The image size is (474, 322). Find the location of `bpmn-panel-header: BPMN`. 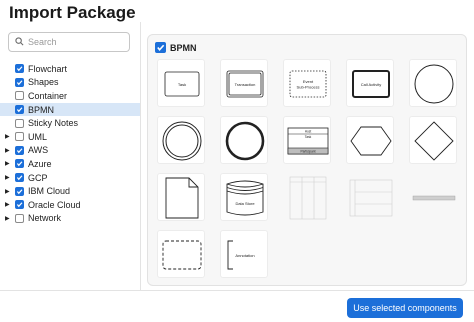

bpmn-panel-header: BPMN is located at coordinates (176, 47).